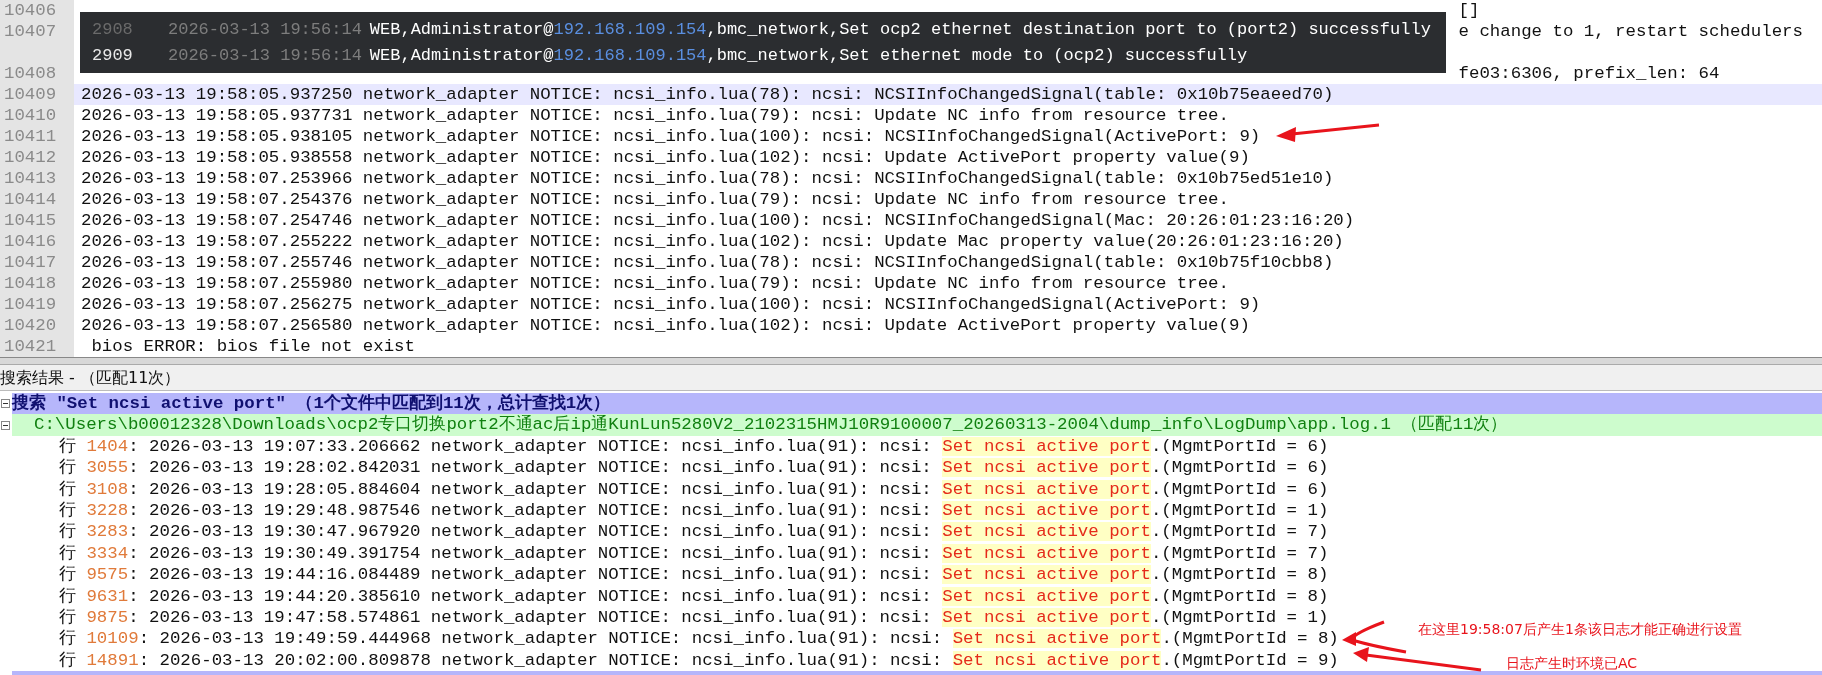  Describe the element at coordinates (718, 220) in the screenshot. I see `log-line: 2026-03-13 19:58:07.254746 network_adapter NOTICE: ncsi_info.lua(100): ncsi: NCSIInfoChangedSignal(Mac: 20:26:01:23:16:20)` at that location.